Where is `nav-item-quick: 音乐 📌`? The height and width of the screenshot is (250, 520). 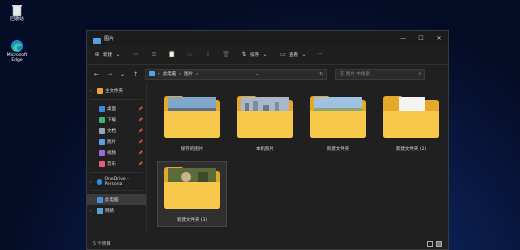 nav-item-quick: 音乐 📌 is located at coordinates (116, 163).